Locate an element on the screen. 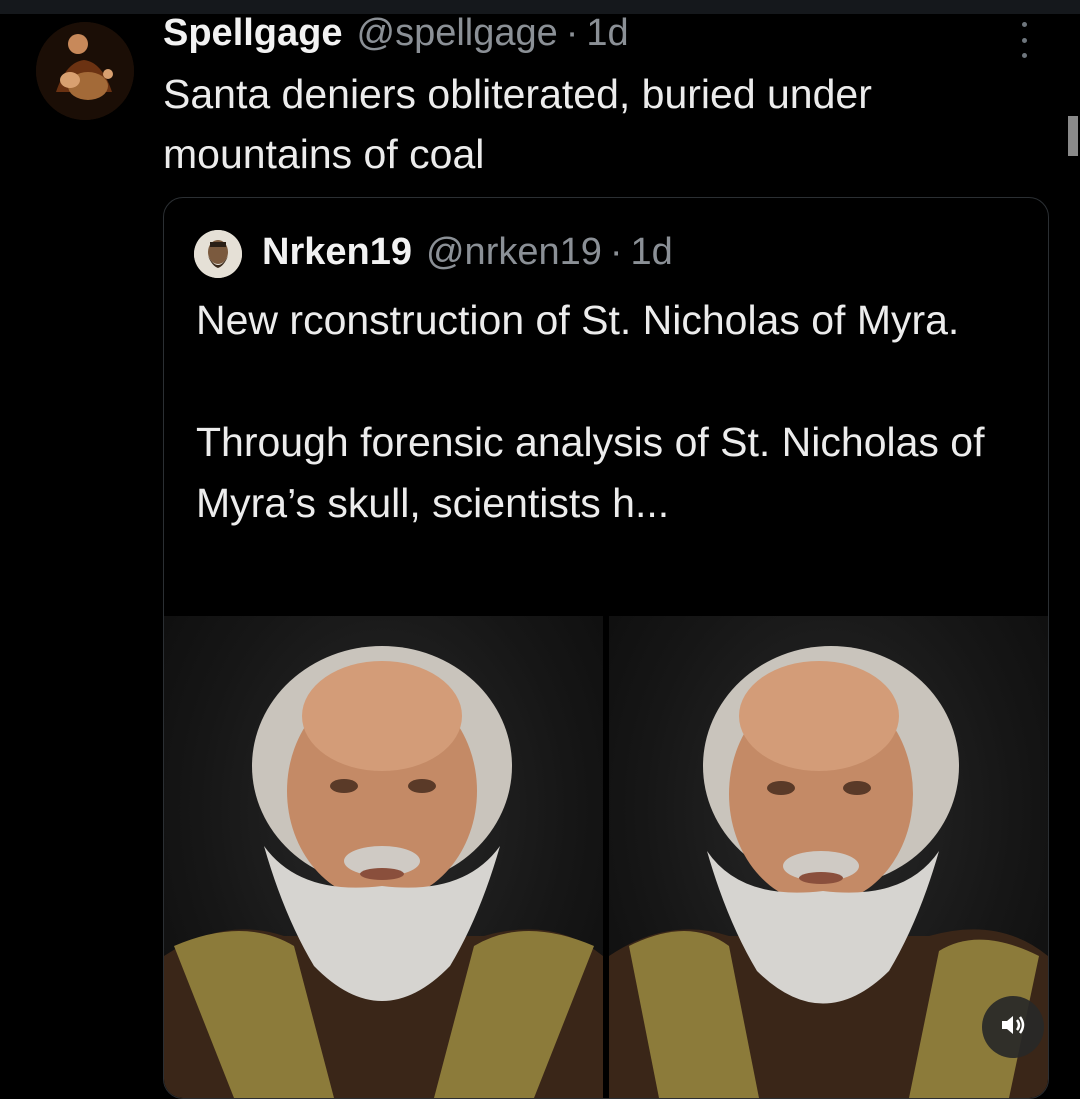  quoted-author-handle: @nrken19 is located at coordinates (514, 252).